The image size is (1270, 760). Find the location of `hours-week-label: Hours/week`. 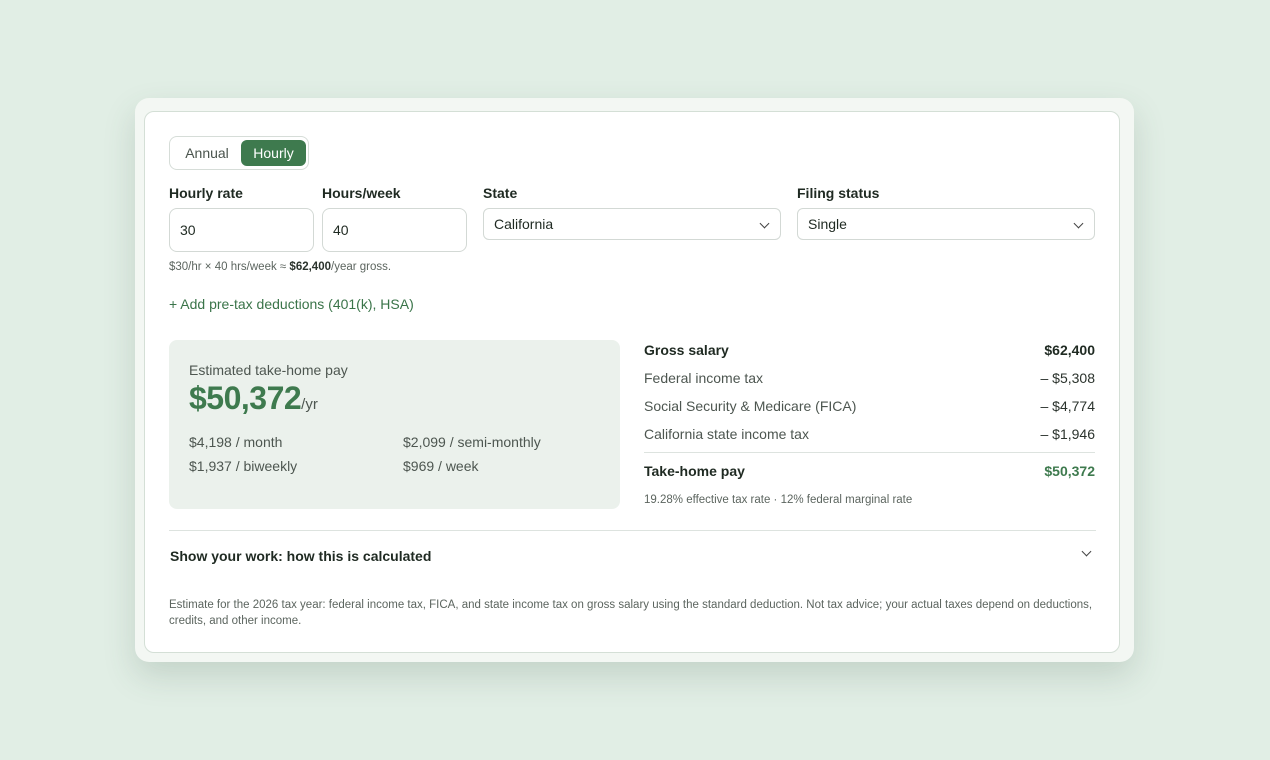

hours-week-label: Hours/week is located at coordinates (361, 193).